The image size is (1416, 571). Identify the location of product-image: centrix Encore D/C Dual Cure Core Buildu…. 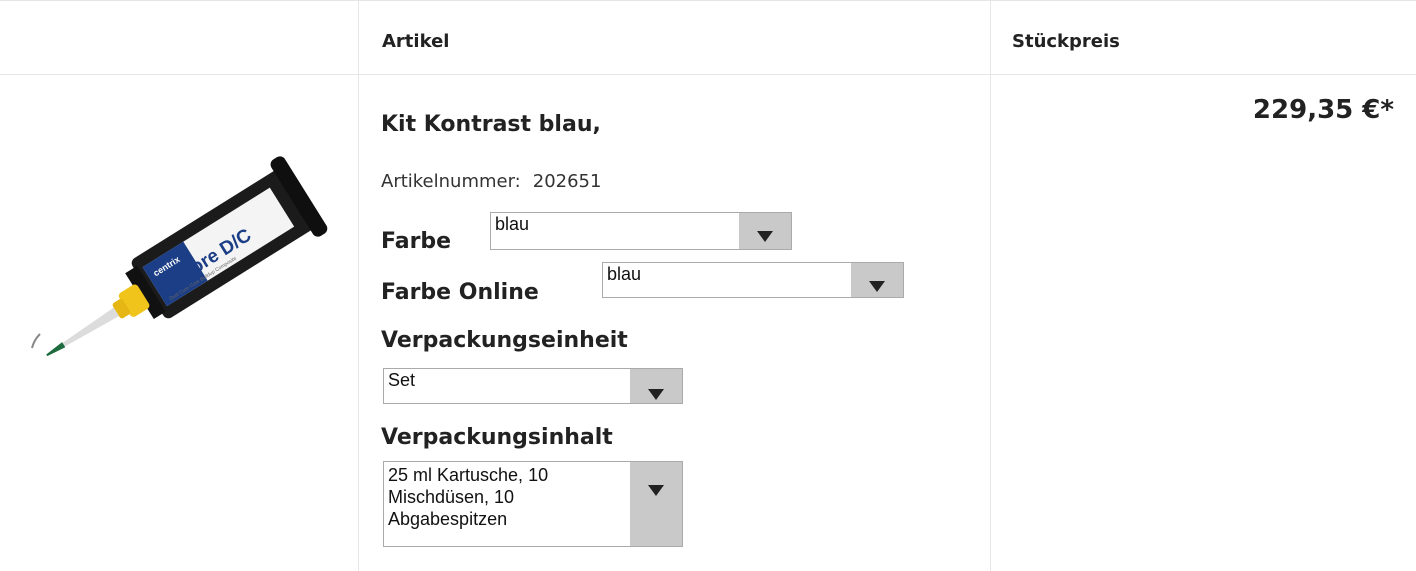
(180, 260).